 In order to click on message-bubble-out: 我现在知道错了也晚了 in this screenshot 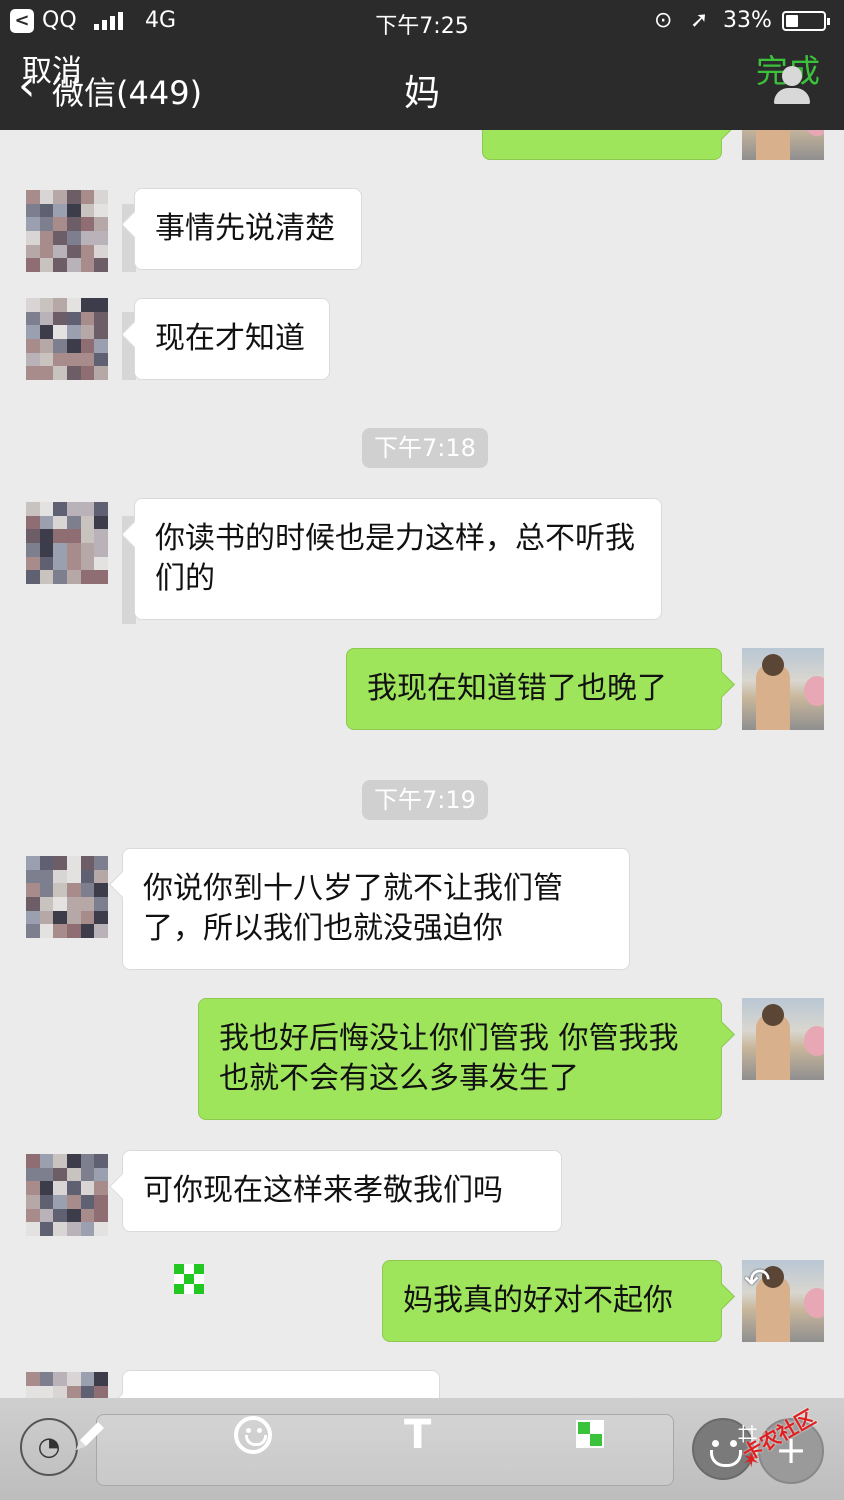, I will do `click(534, 689)`.